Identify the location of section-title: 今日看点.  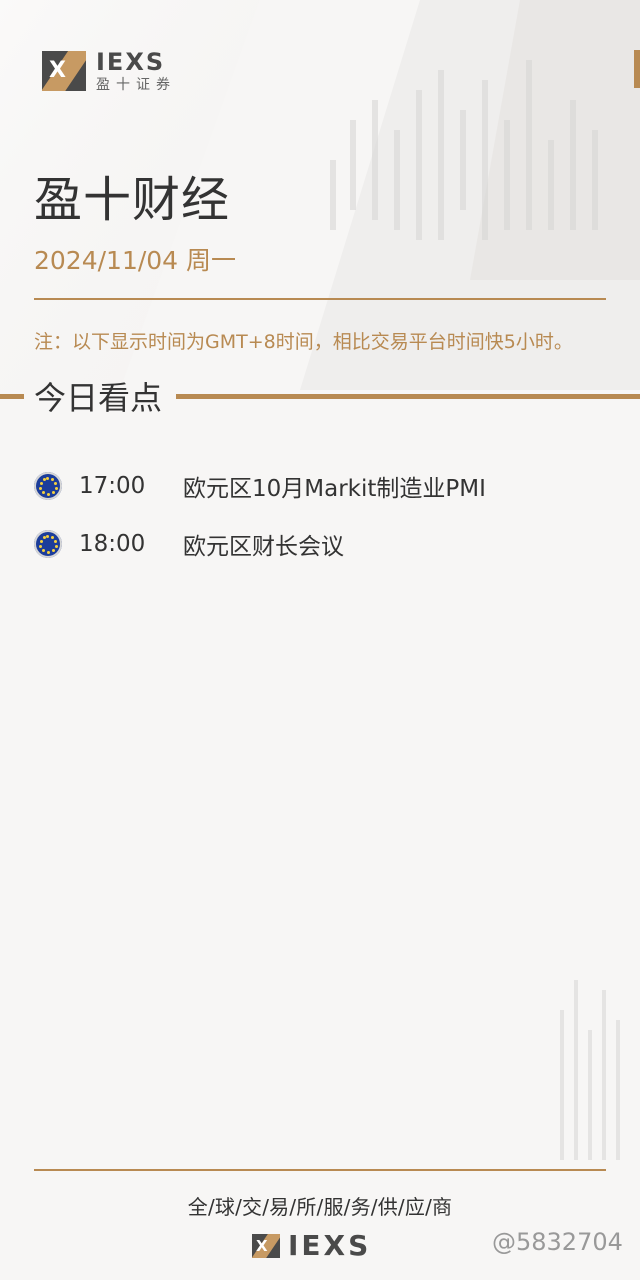
(98, 398).